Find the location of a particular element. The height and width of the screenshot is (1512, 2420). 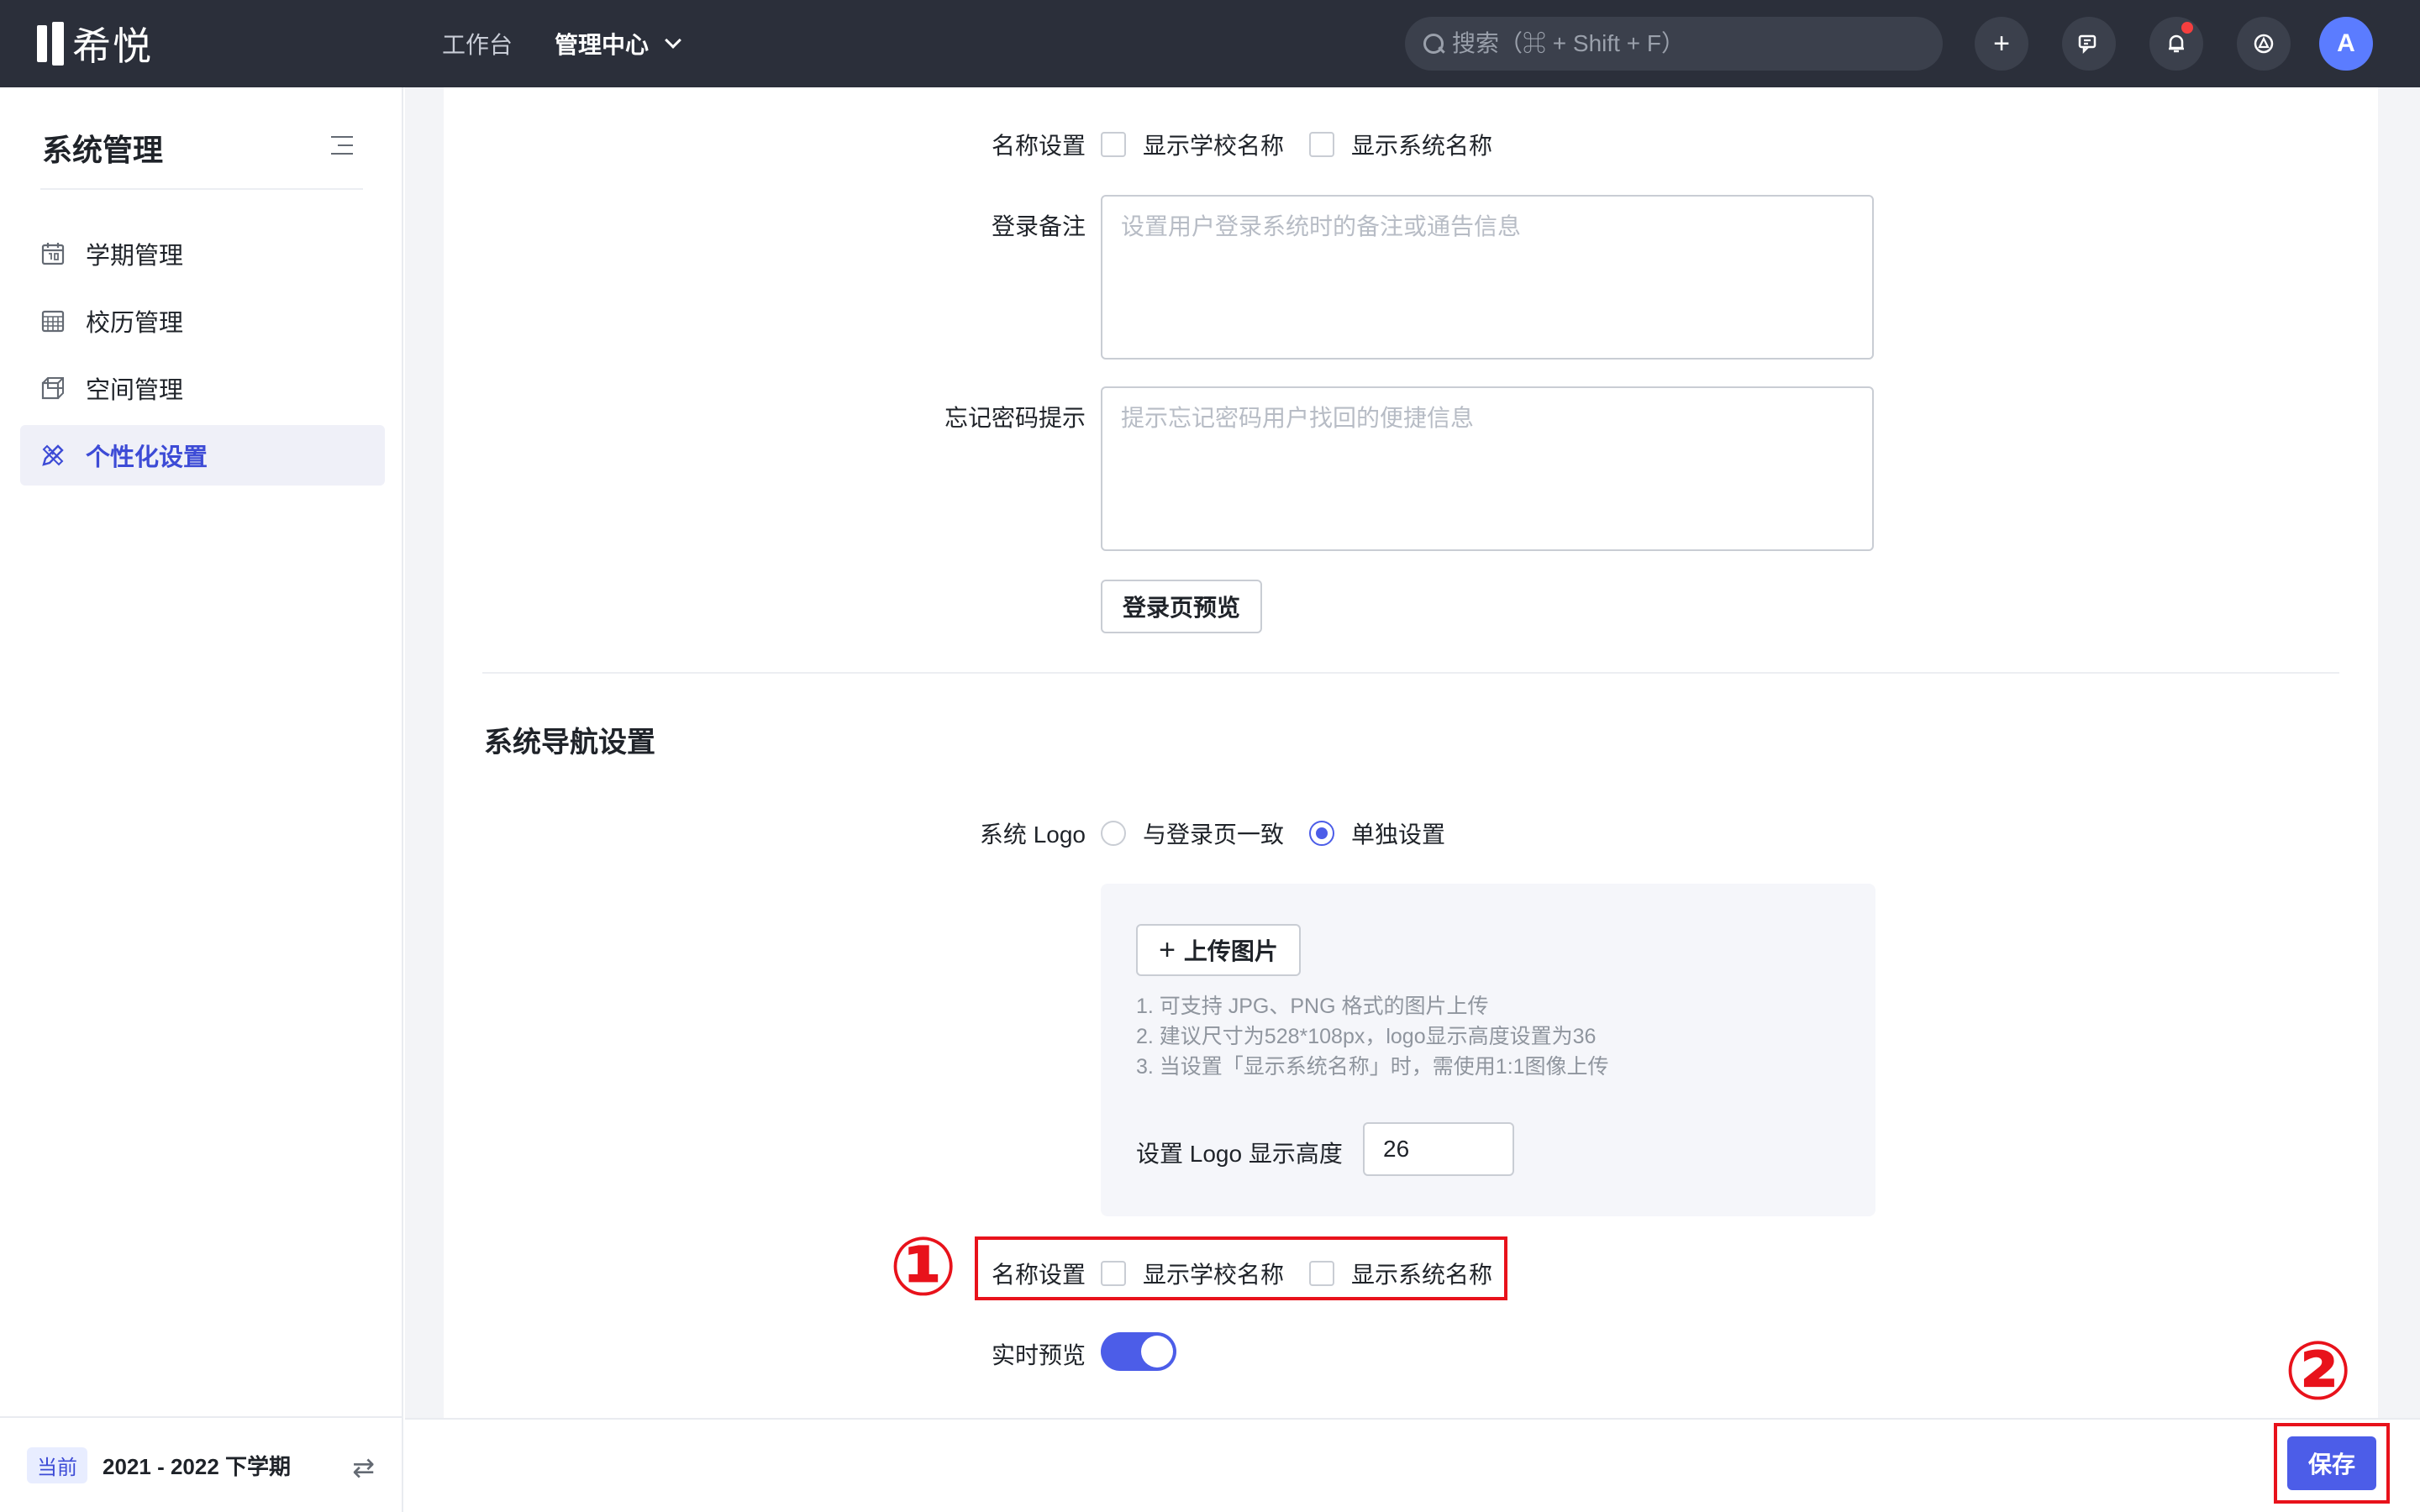

sidebar-item-label: 空间管理 is located at coordinates (135, 390).